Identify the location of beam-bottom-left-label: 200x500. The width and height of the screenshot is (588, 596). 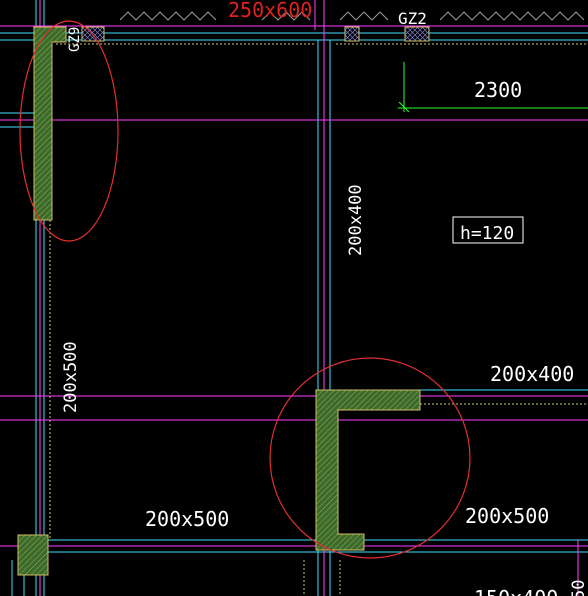
(187, 519).